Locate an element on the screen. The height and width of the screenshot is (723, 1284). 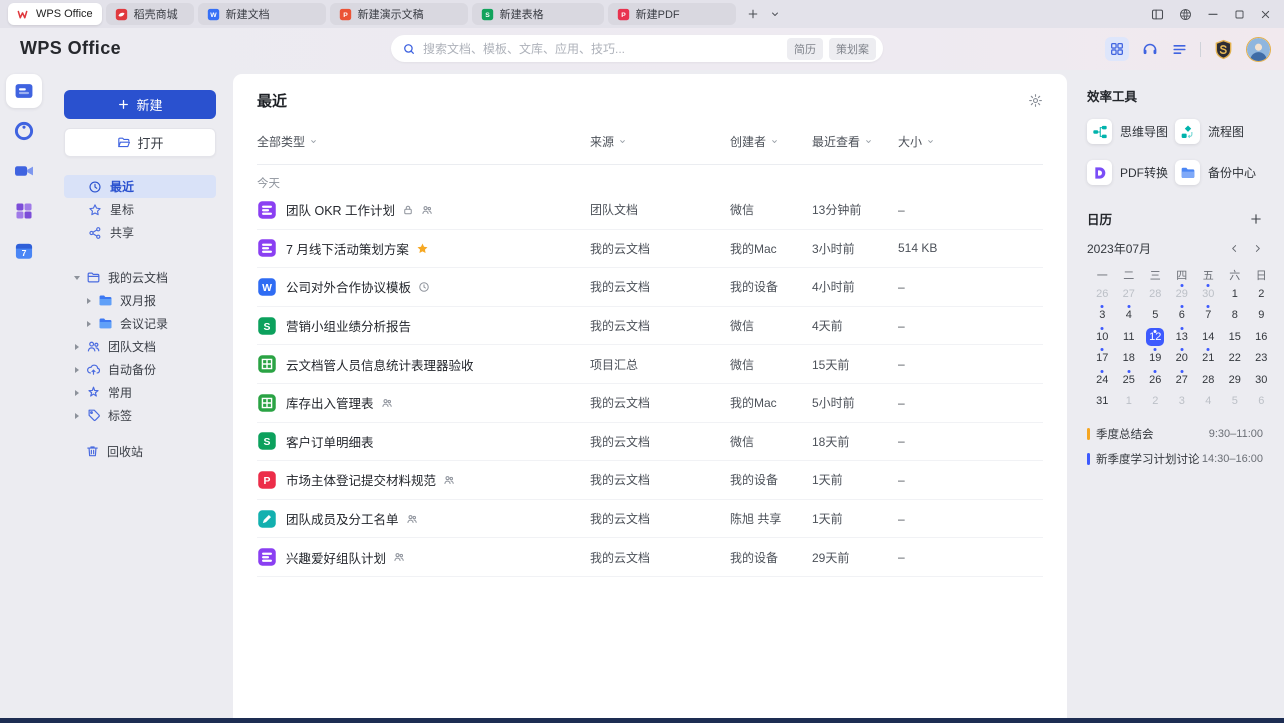
calendar-day: 13 is located at coordinates (1182, 337).